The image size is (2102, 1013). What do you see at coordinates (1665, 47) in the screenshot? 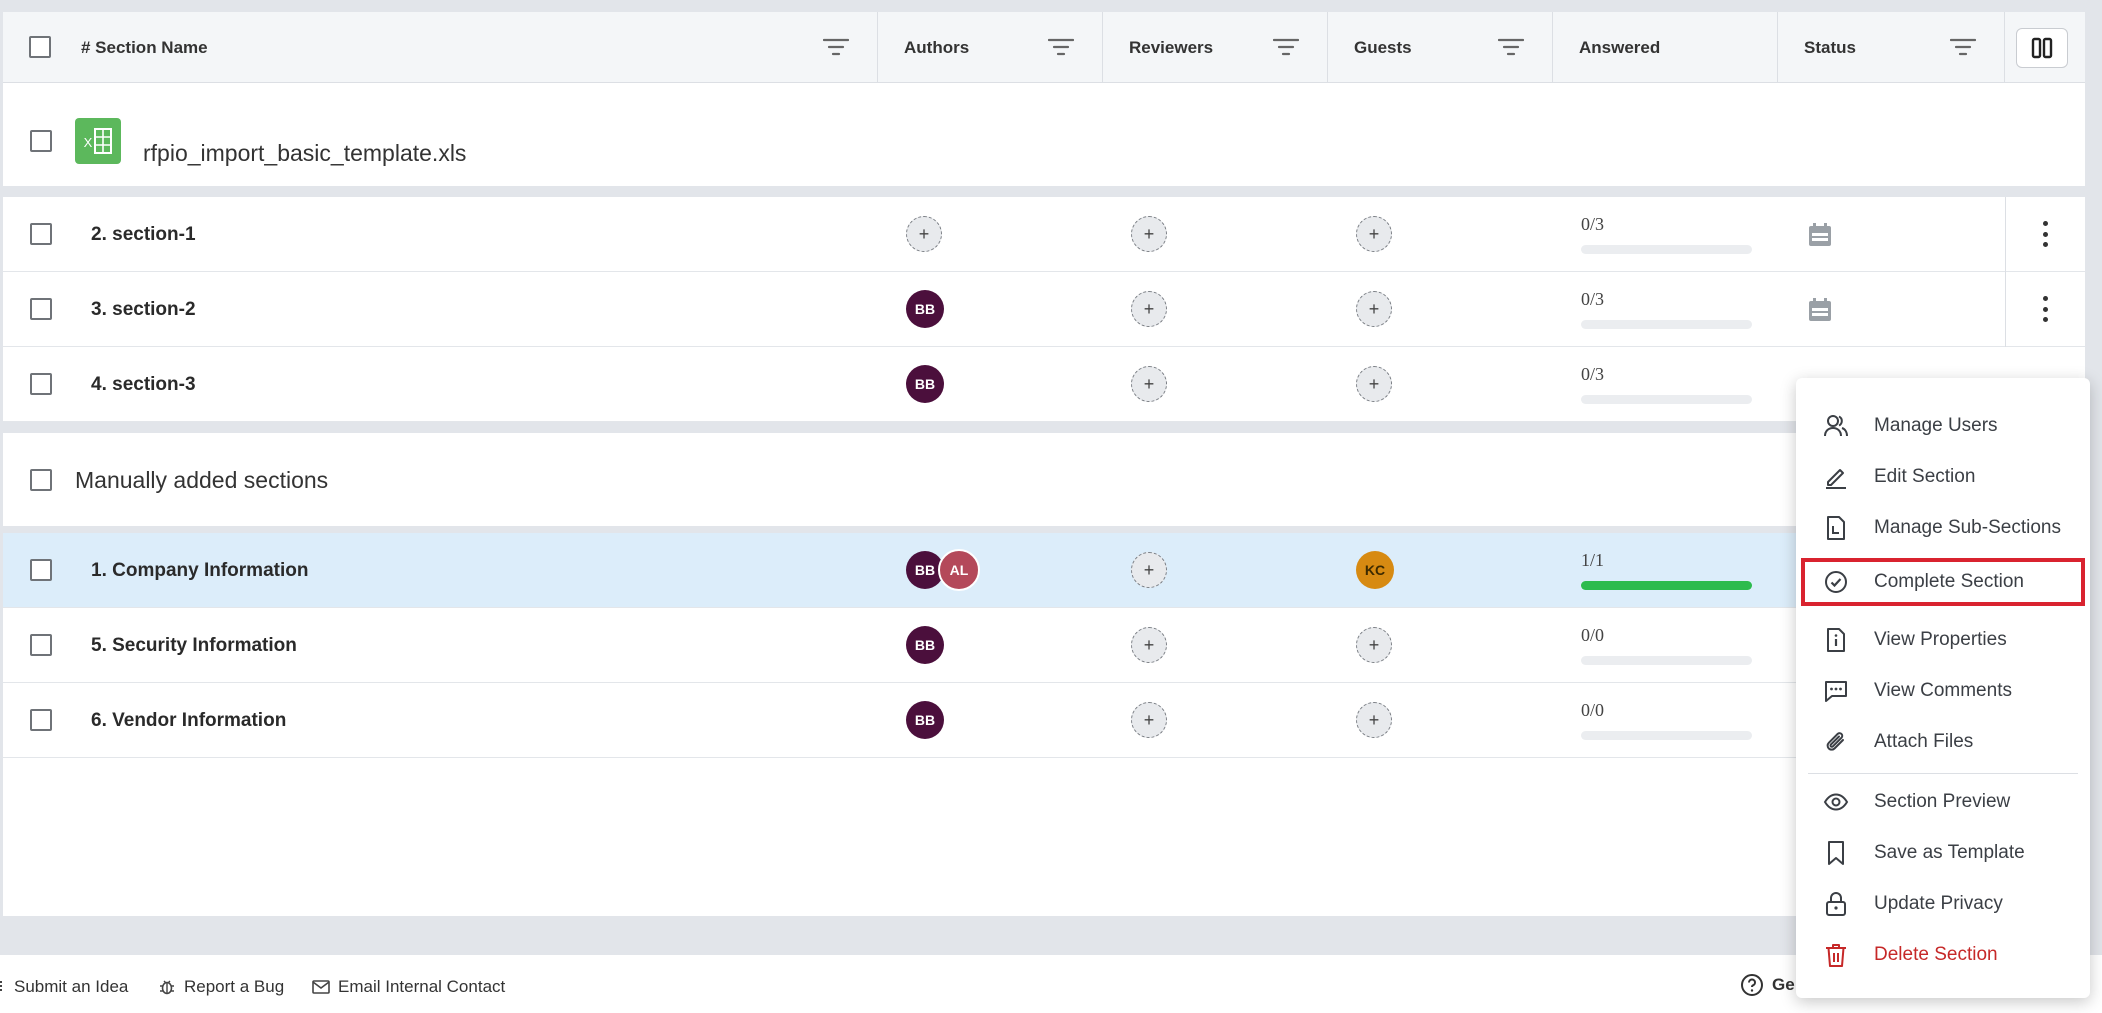
I see `column-answered: Answered` at bounding box center [1665, 47].